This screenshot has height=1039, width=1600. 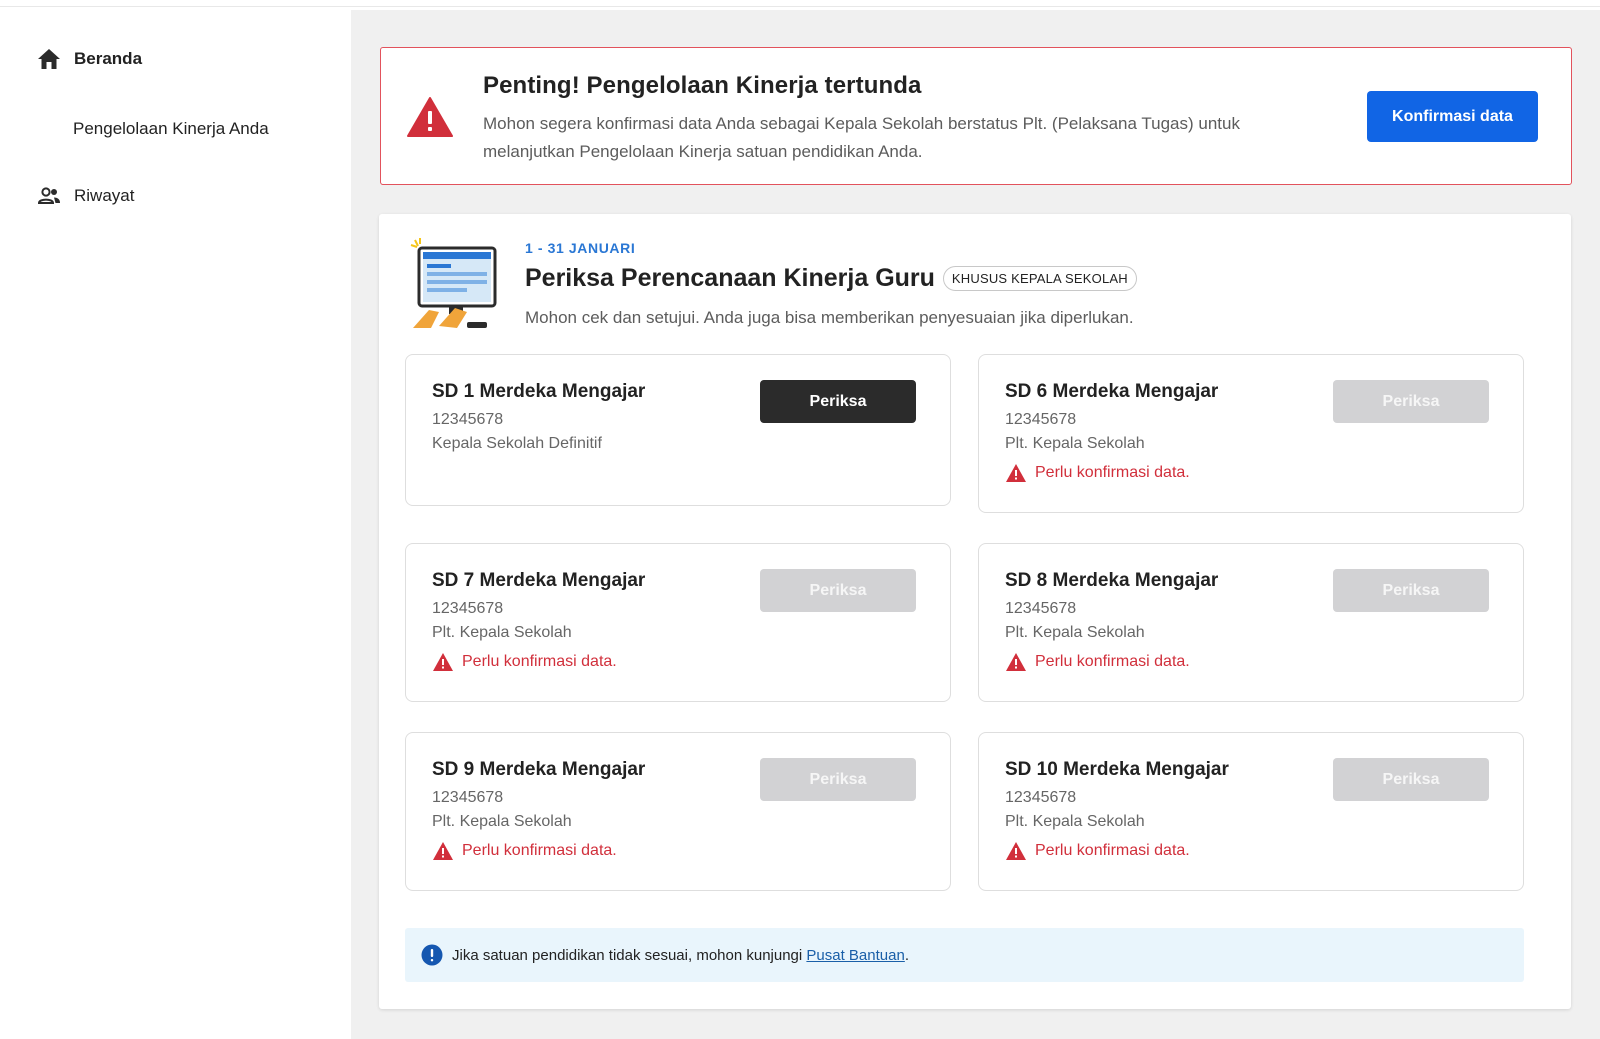 What do you see at coordinates (580, 248) in the screenshot?
I see `period-date: 1 - 31 JANUARI` at bounding box center [580, 248].